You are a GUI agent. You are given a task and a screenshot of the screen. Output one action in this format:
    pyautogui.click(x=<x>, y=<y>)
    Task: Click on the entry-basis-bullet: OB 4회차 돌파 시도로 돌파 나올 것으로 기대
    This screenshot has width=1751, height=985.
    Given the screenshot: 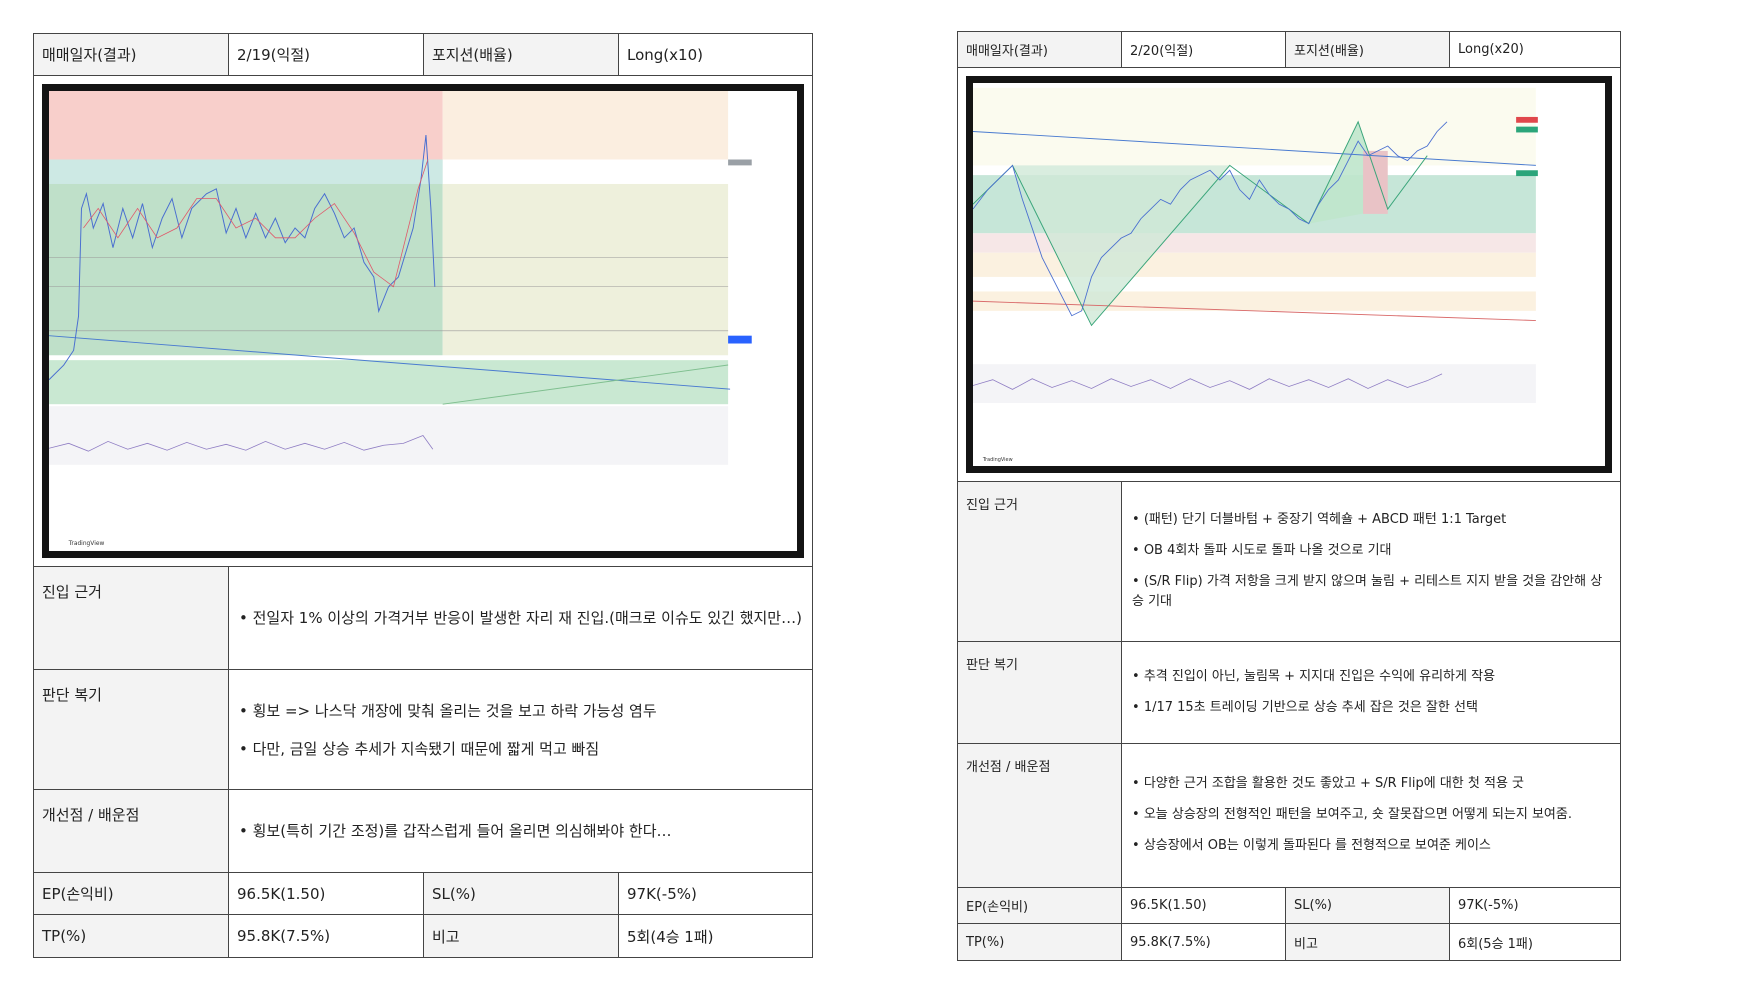 What is the action you would take?
    pyautogui.click(x=1262, y=551)
    